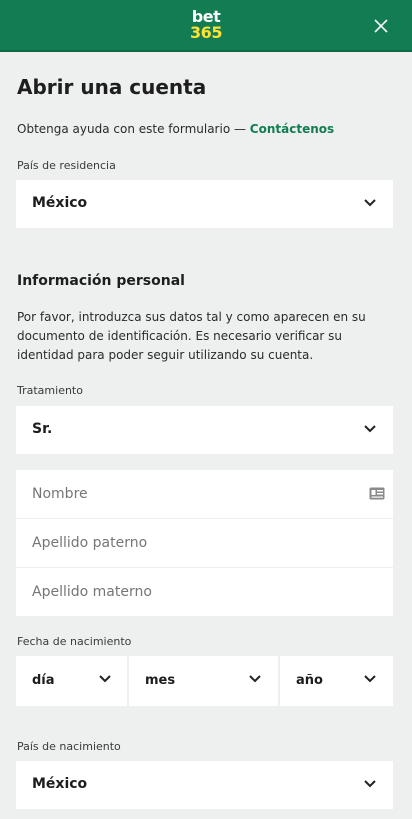 This screenshot has height=819, width=412. Describe the element at coordinates (60, 203) in the screenshot. I see `residence-value: México` at that location.